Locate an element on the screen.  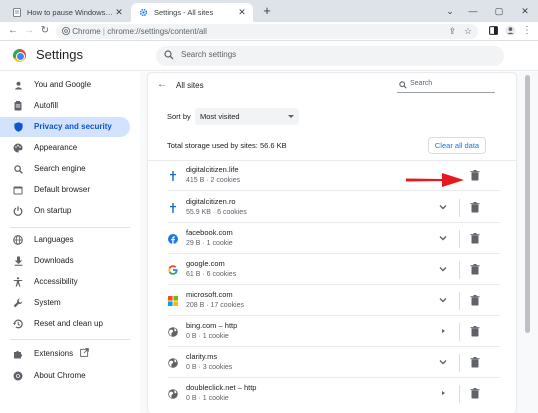
reload-icon: ↻ is located at coordinates (45, 31).